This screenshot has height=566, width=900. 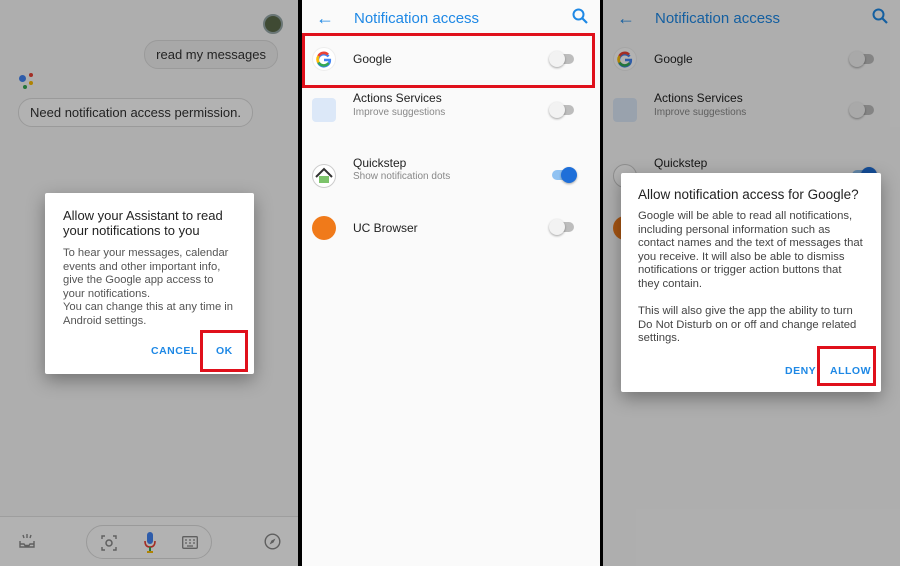 What do you see at coordinates (564, 175) in the screenshot?
I see `quickstep-toggle` at bounding box center [564, 175].